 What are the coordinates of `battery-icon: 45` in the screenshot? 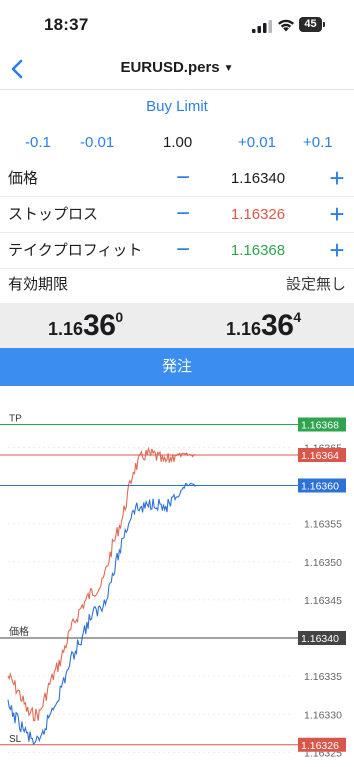 It's located at (312, 24).